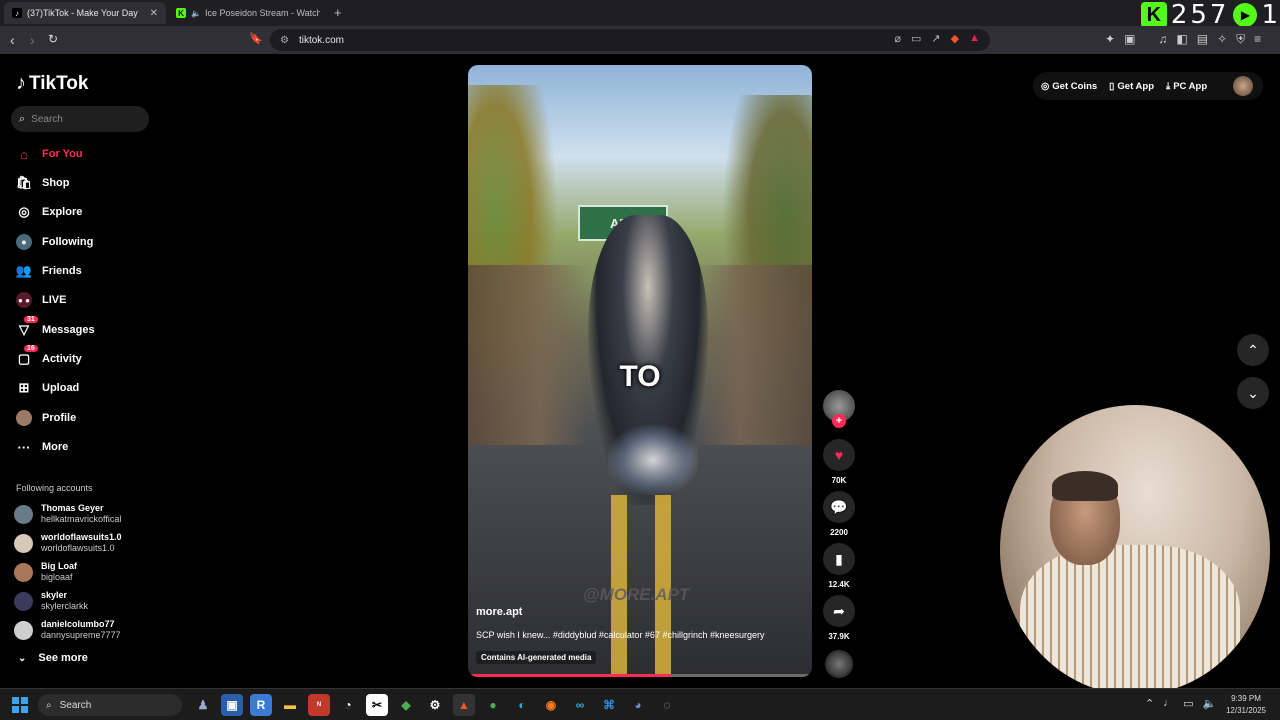  I want to click on brave-rewards-icon: ▲, so click(974, 38).